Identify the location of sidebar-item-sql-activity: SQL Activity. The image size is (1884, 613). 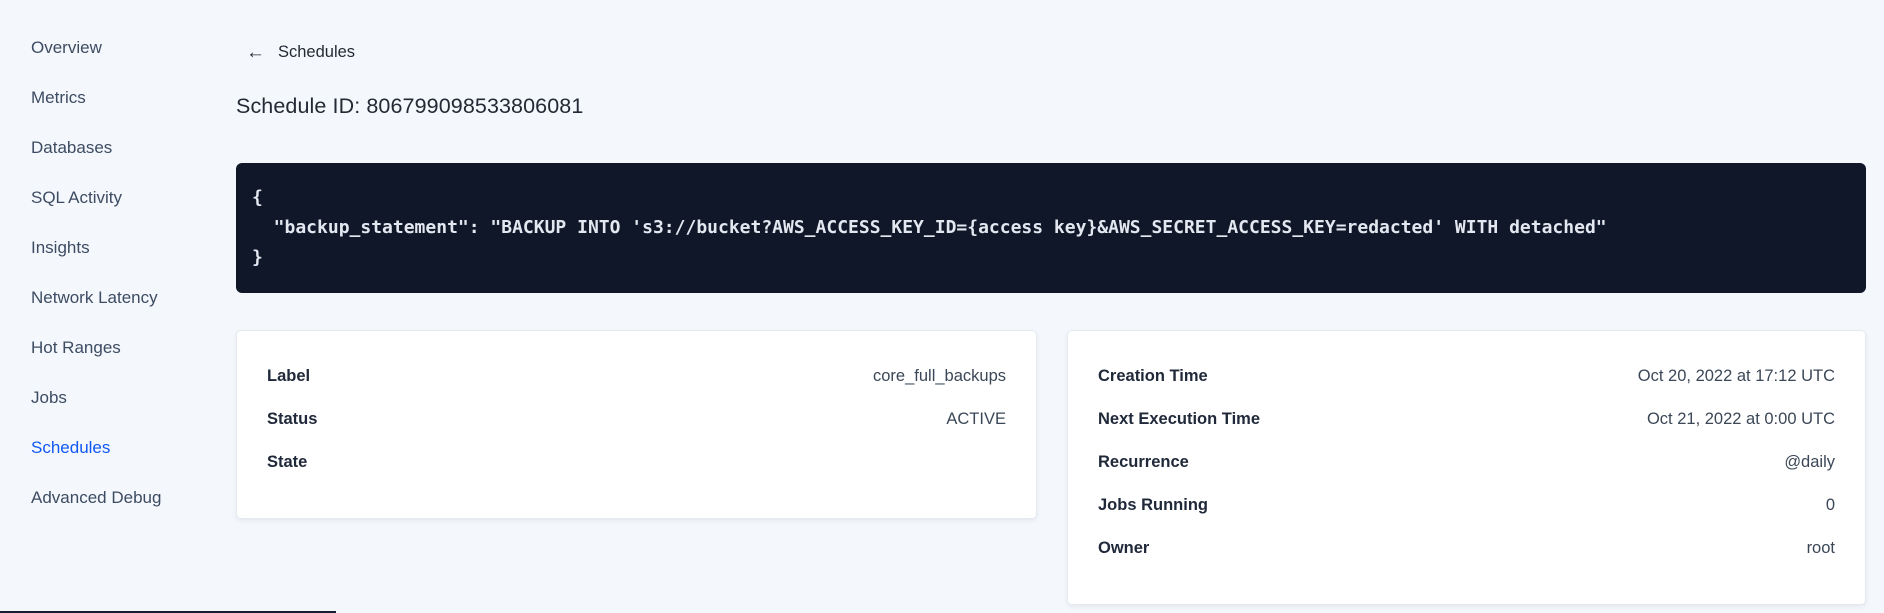
(118, 198).